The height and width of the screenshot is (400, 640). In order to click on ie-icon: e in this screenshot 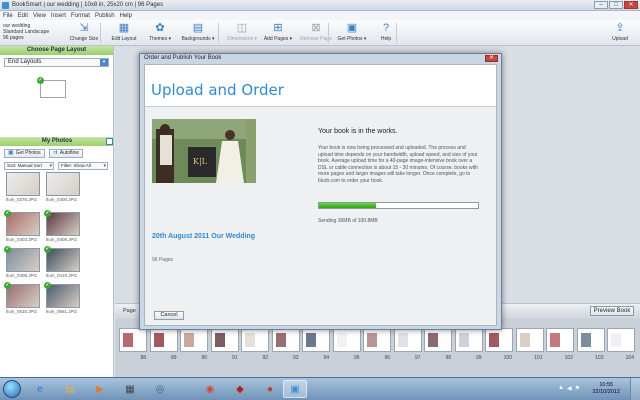, I will do `click(40, 389)`.